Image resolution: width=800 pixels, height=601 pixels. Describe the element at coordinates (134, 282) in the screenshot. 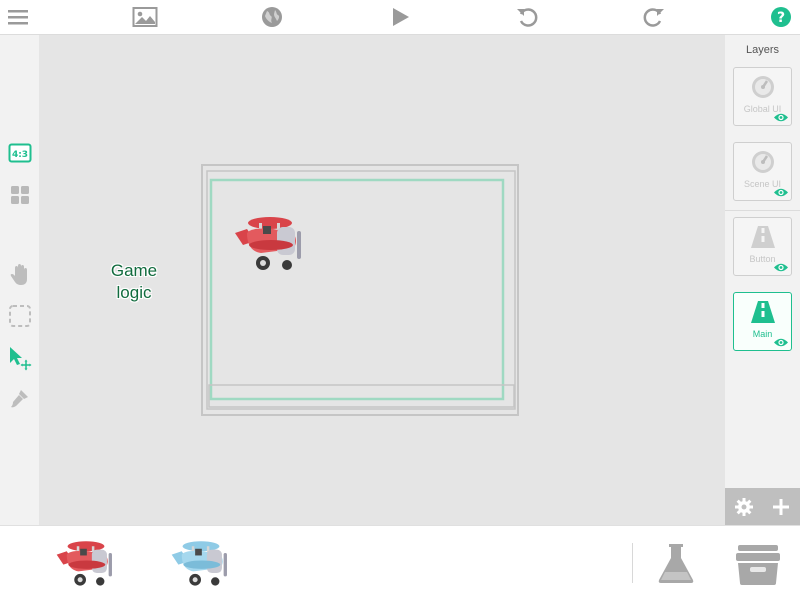

I see `game-logic-text: Game logic` at that location.